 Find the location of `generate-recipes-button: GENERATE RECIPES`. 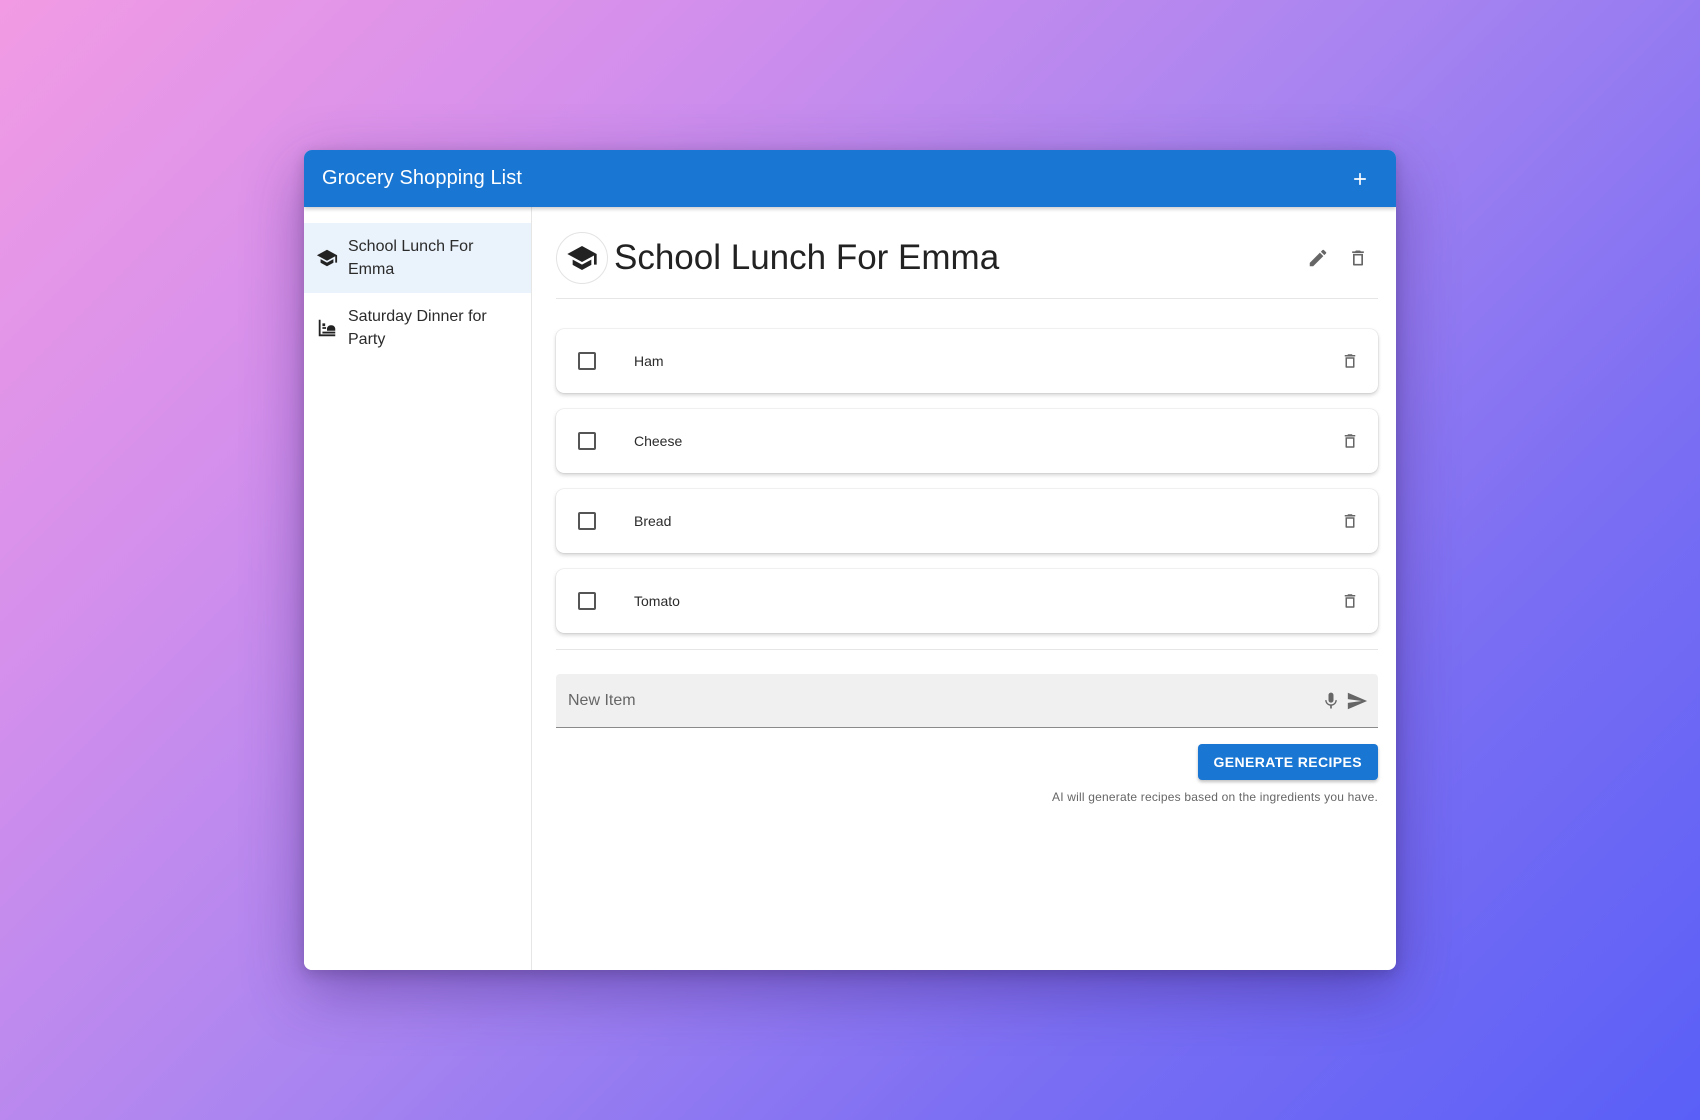

generate-recipes-button: GENERATE RECIPES is located at coordinates (1287, 762).